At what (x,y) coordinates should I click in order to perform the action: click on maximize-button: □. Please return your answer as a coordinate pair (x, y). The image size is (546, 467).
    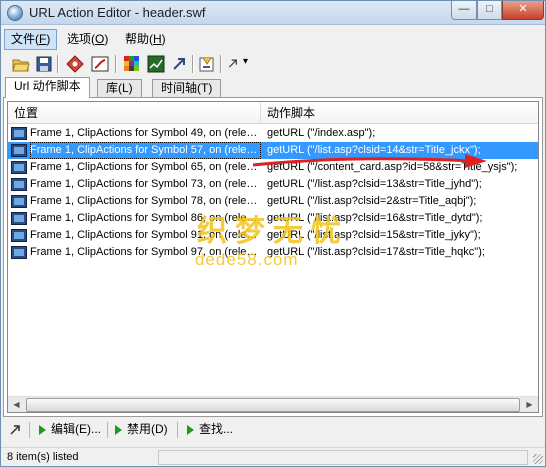
    Looking at the image, I should click on (489, 10).